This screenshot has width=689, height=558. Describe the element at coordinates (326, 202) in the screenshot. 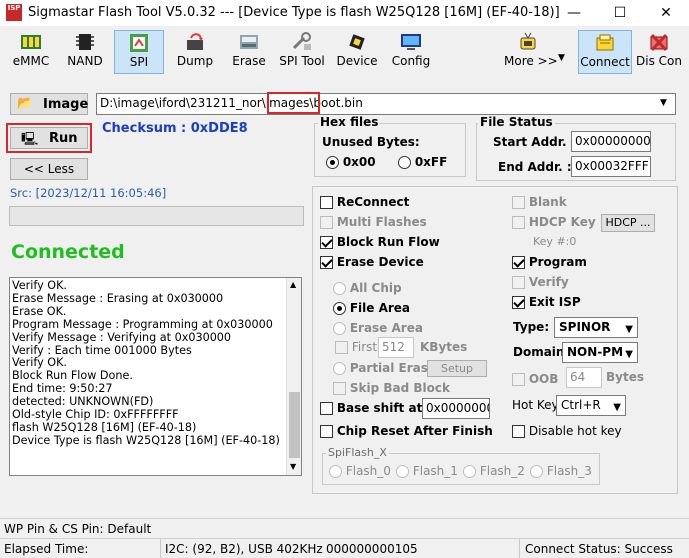

I see `reconnect-checkbox` at that location.